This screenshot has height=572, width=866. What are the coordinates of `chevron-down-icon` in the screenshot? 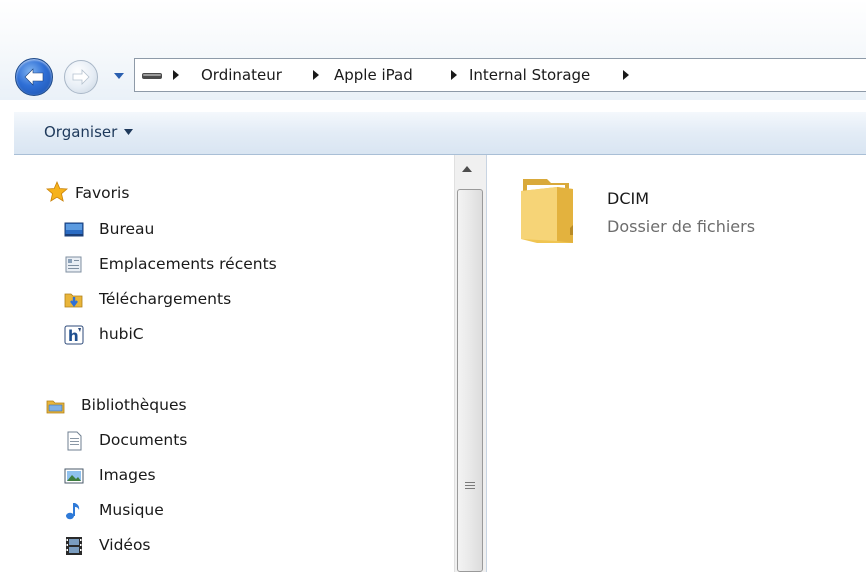 It's located at (128, 132).